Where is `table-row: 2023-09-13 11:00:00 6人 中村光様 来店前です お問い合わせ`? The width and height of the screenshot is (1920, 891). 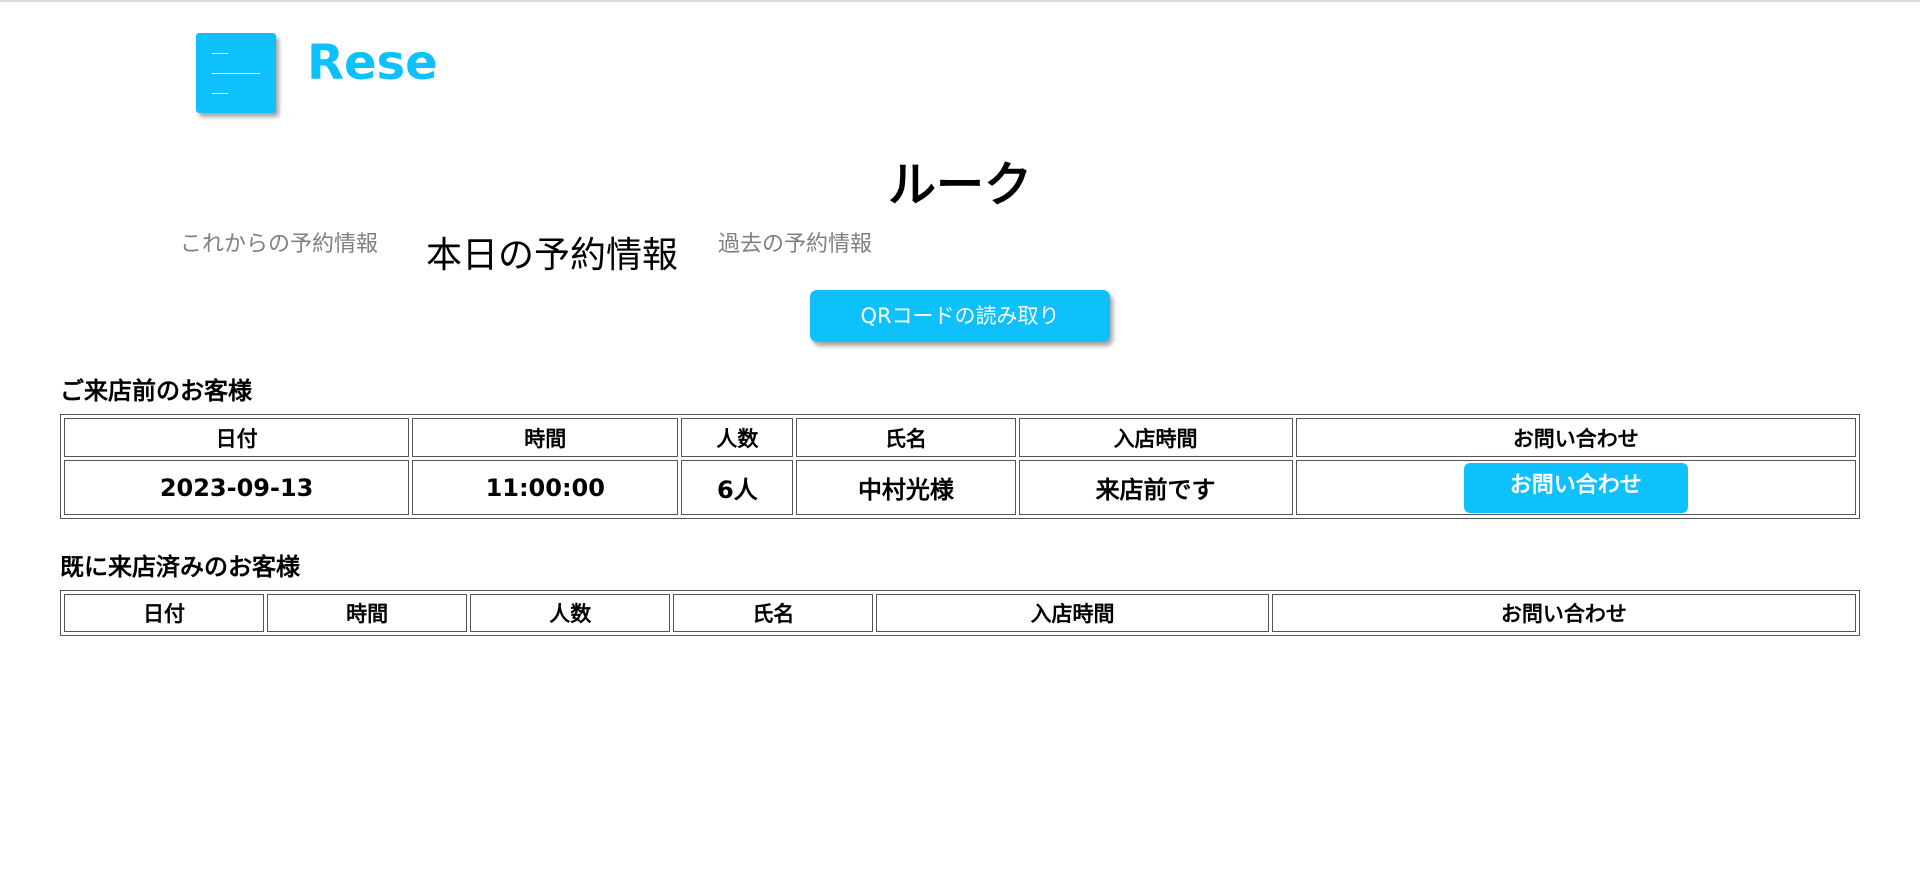 table-row: 2023-09-13 11:00:00 6人 中村光様 来店前です お問い合わせ is located at coordinates (960, 487).